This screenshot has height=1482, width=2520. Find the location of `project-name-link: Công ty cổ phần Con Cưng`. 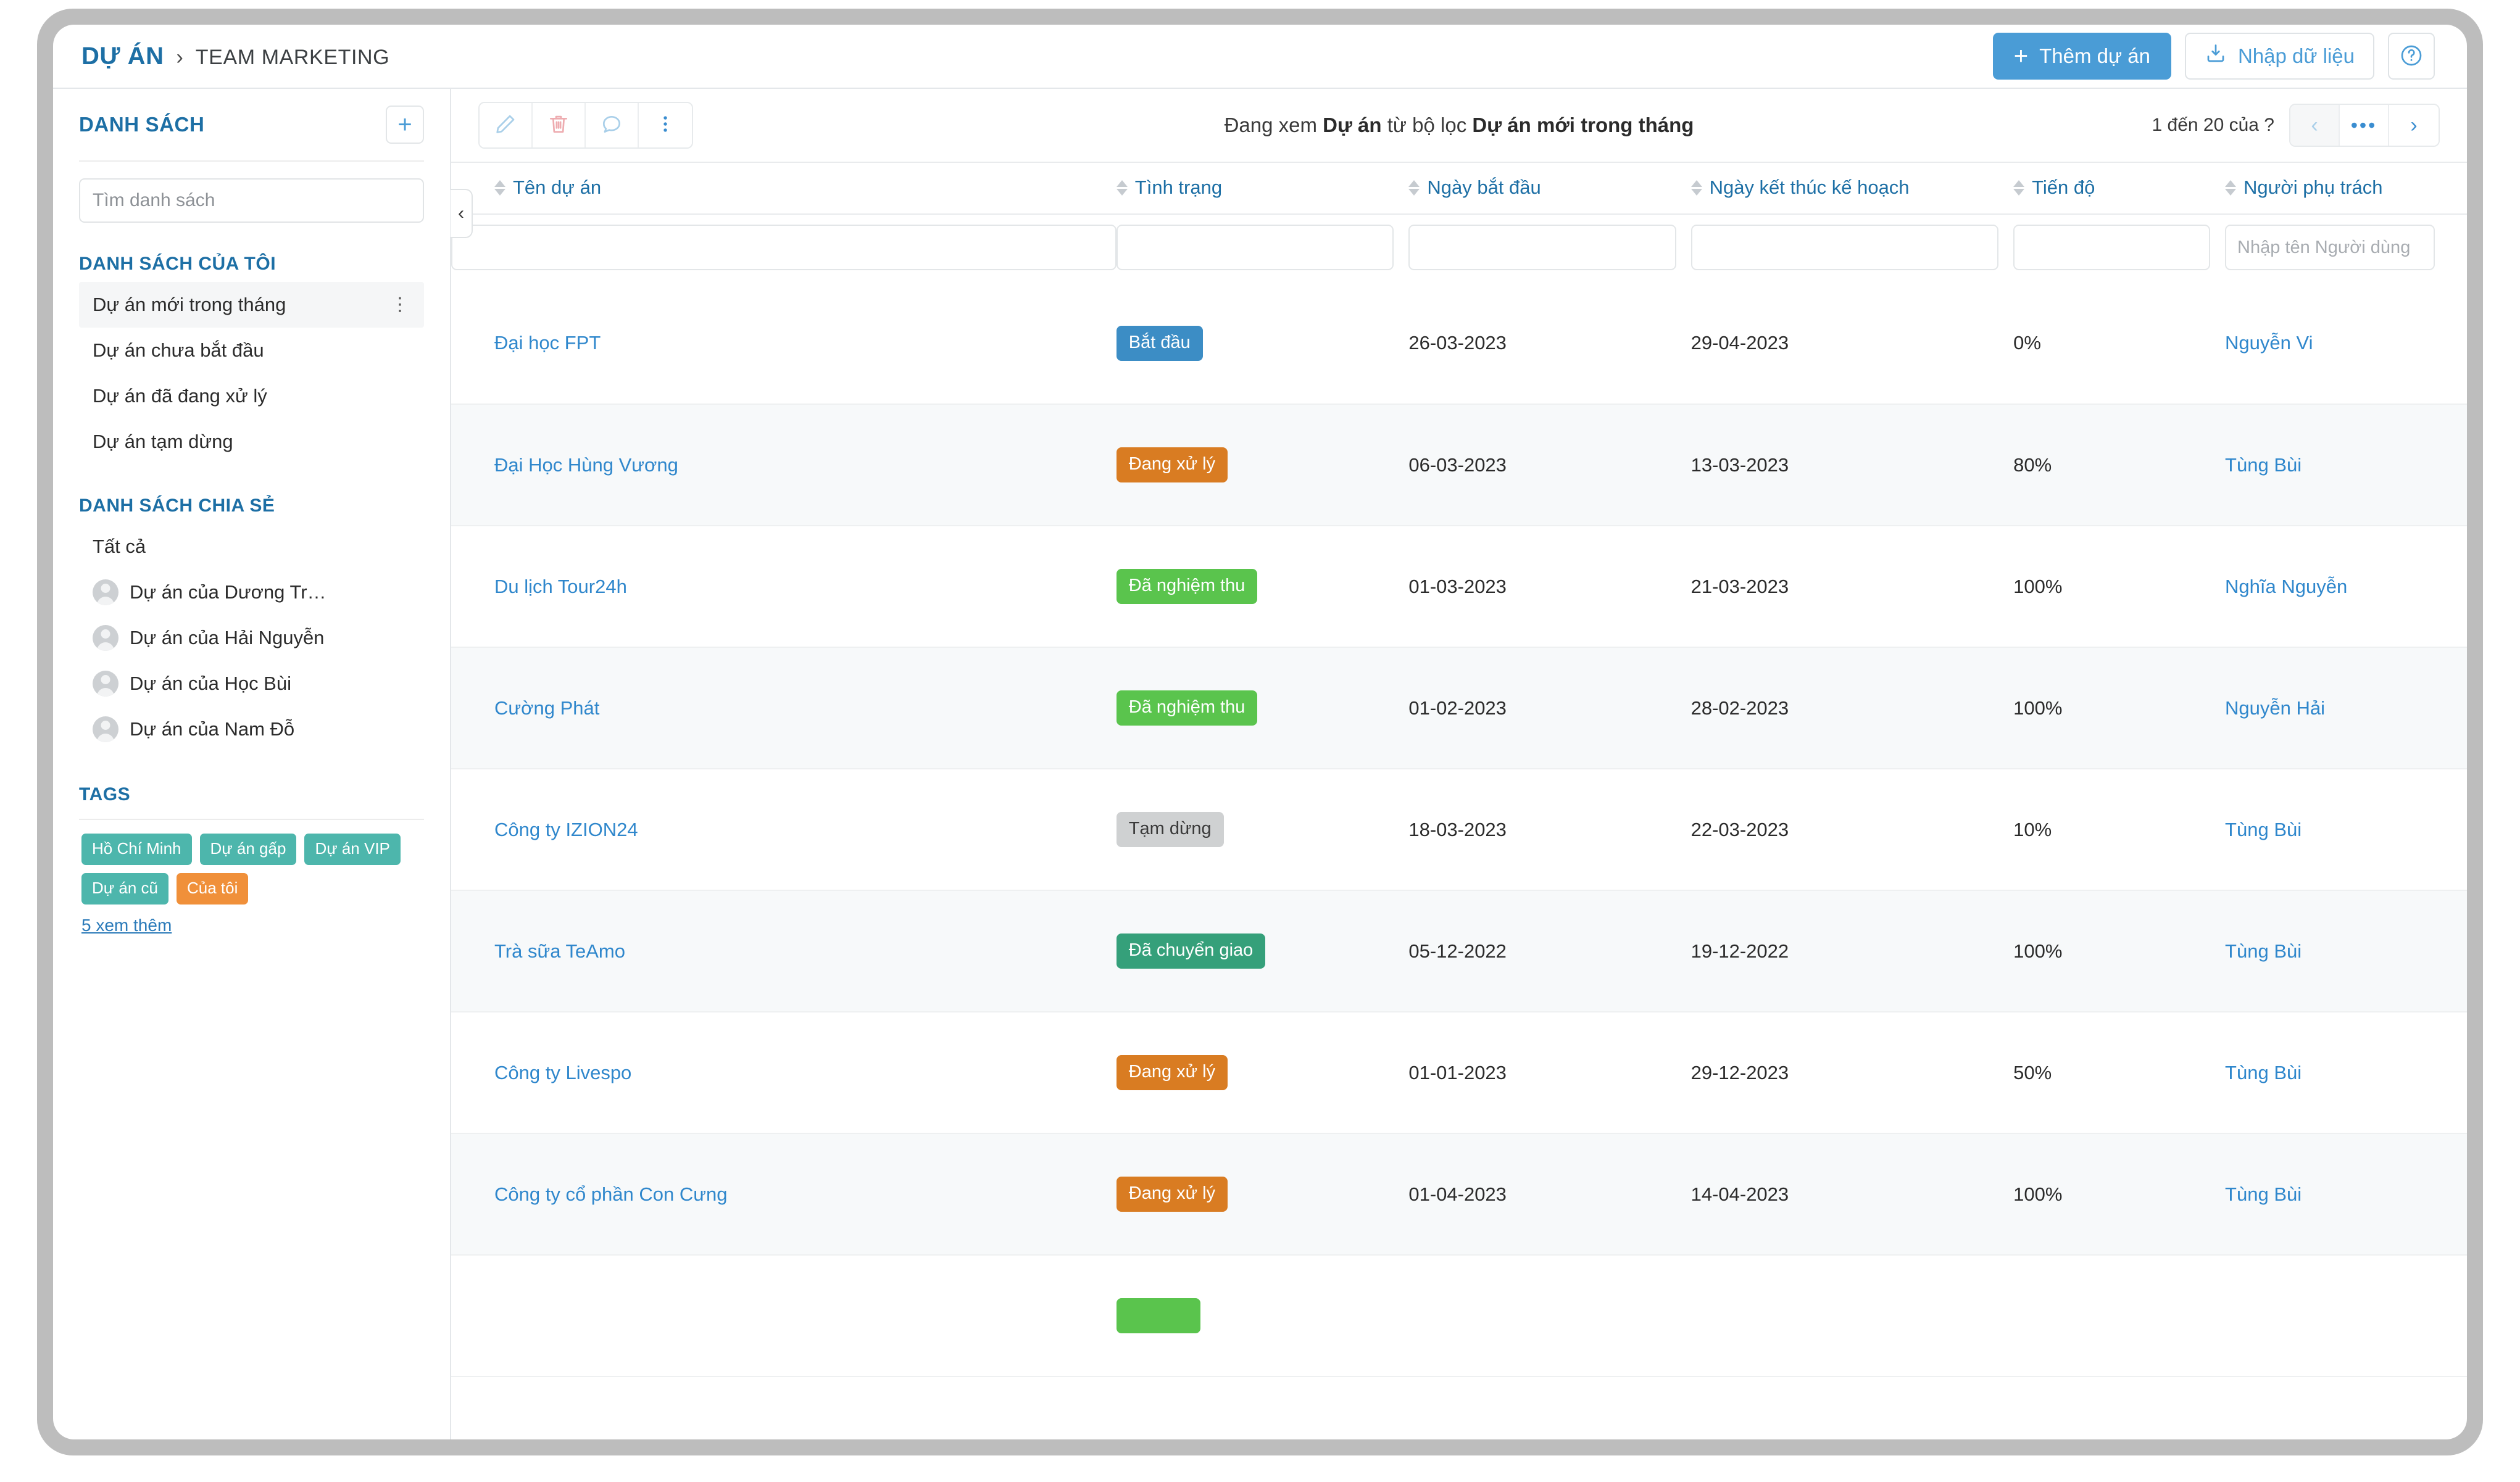

project-name-link: Công ty cổ phần Con Cưng is located at coordinates (610, 1194).